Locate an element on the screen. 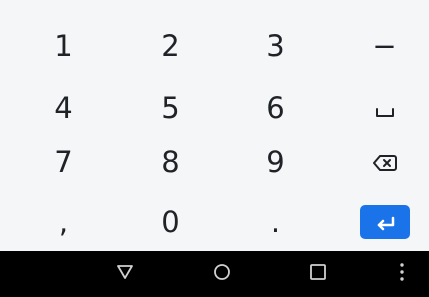 The image size is (429, 297). key-9-label: 9 is located at coordinates (275, 161).